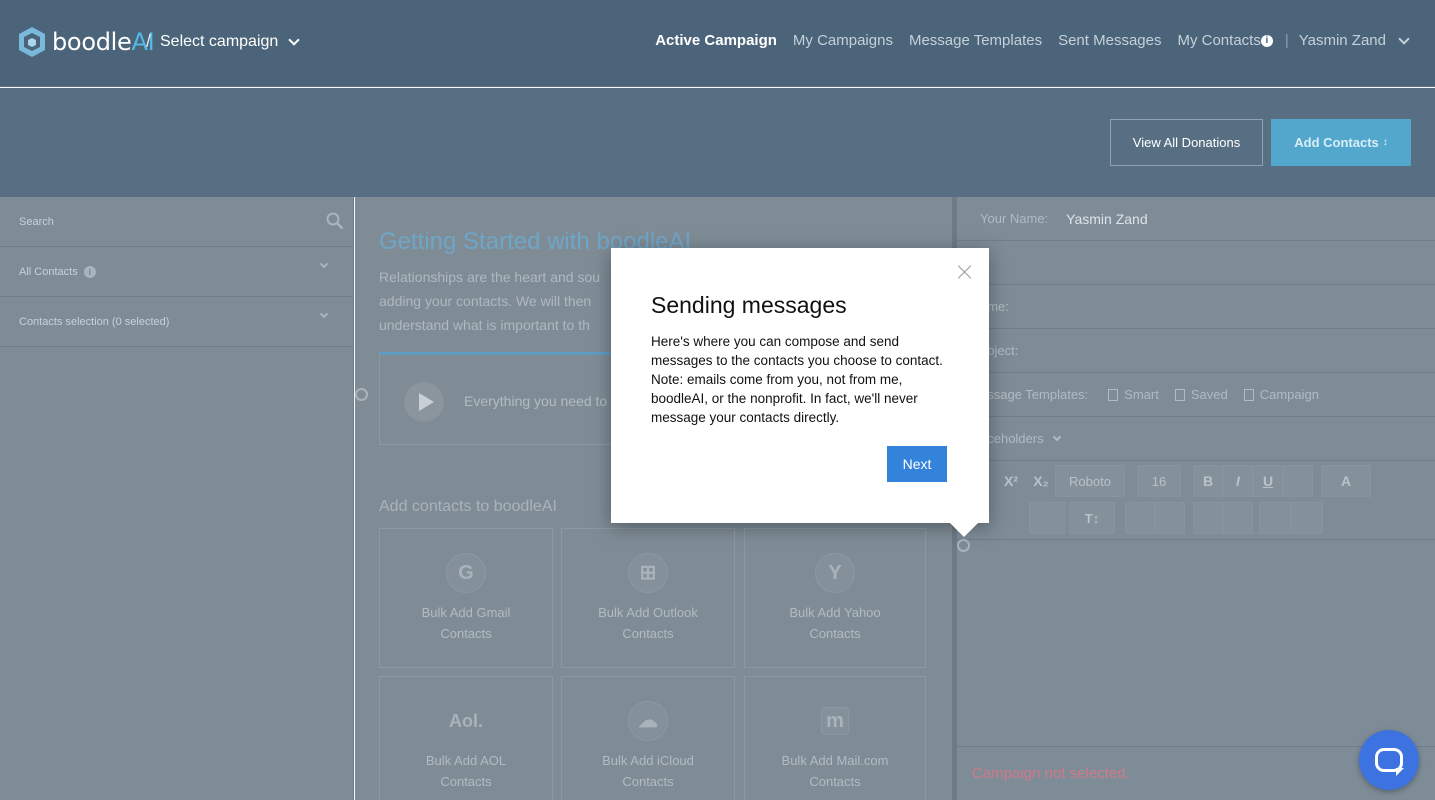 The height and width of the screenshot is (800, 1435). Describe the element at coordinates (964, 529) in the screenshot. I see `popover-arrow` at that location.